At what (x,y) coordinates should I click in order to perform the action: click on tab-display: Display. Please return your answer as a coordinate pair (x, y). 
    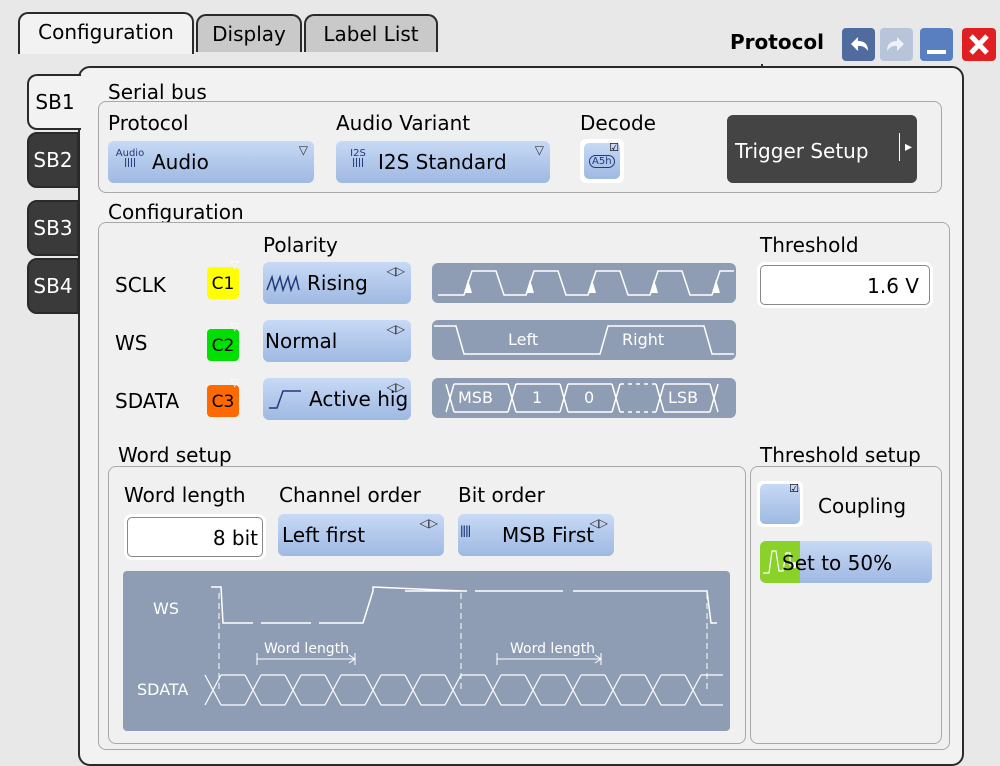
    Looking at the image, I should click on (249, 33).